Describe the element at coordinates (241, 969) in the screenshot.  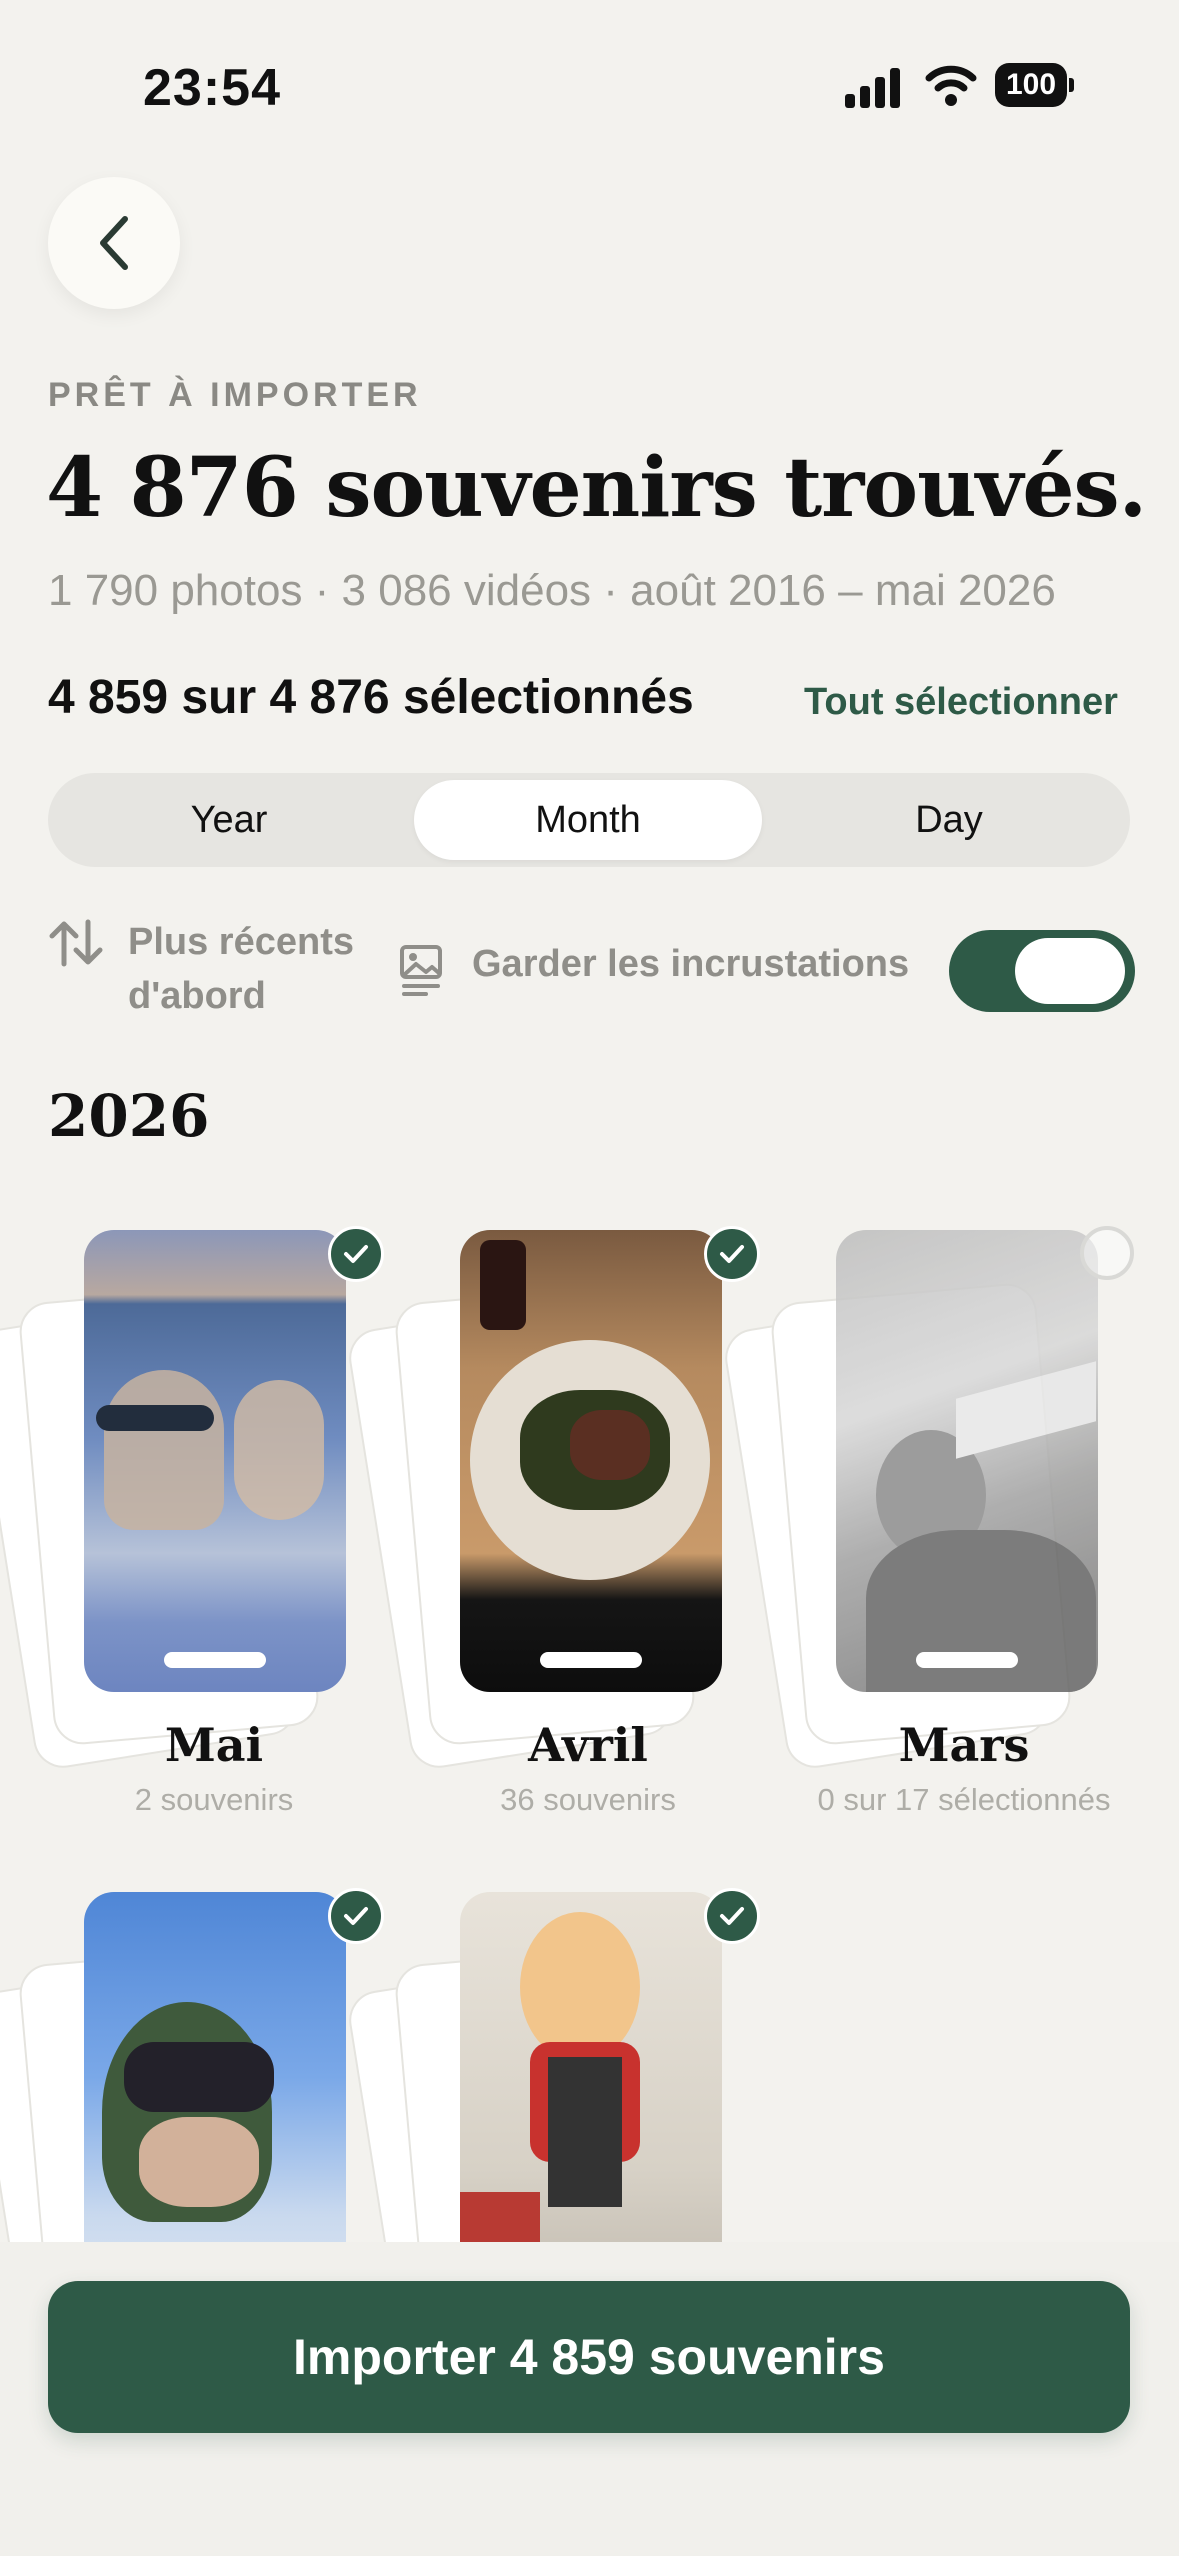
I see `sort-order-button: Plus récents d'abord` at that location.